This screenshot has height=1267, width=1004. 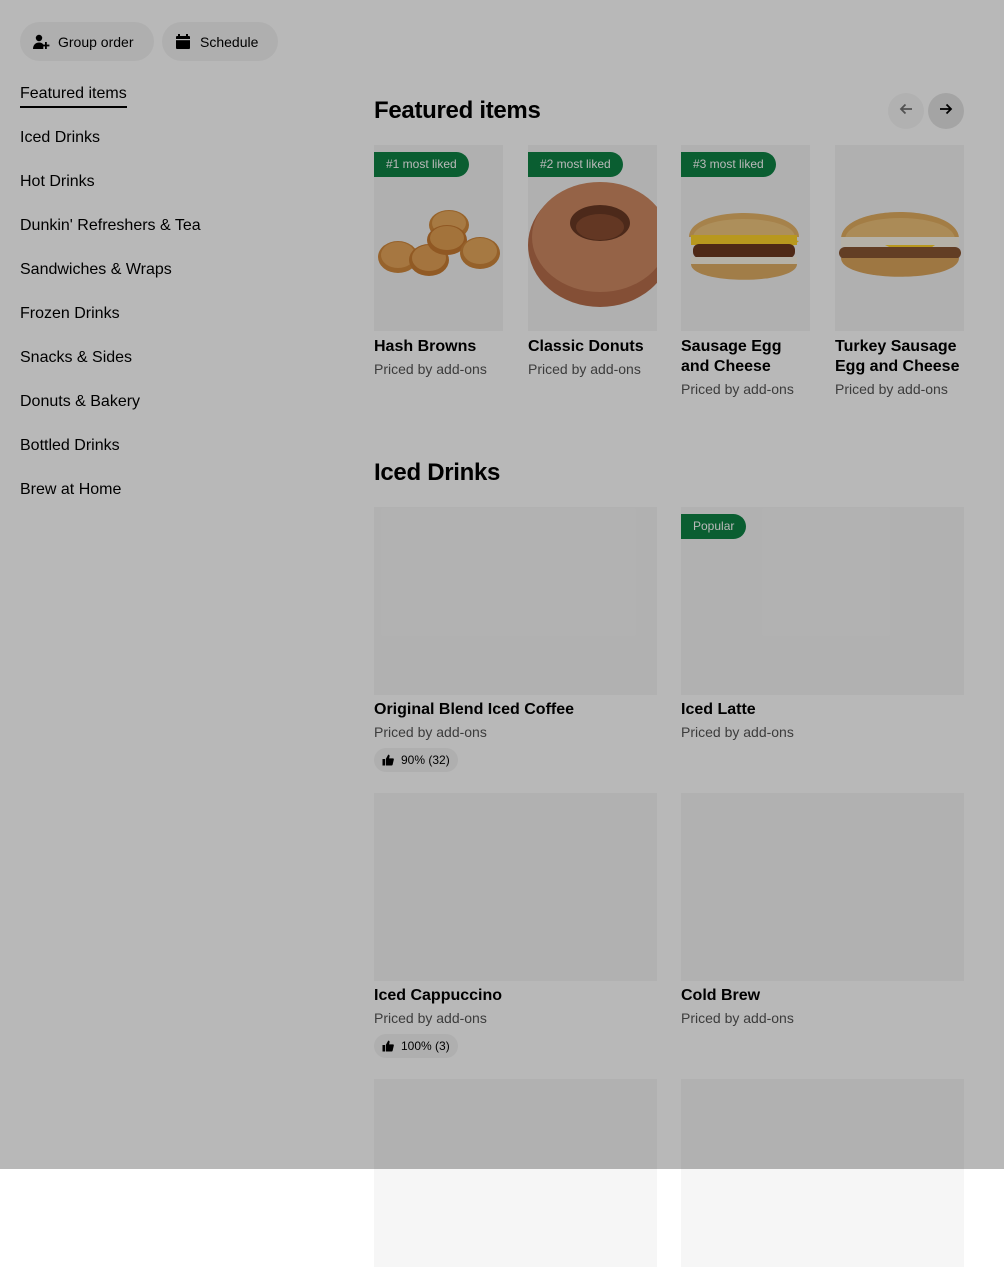 I want to click on item-name: Original Blend Iced Coffee, so click(x=474, y=709).